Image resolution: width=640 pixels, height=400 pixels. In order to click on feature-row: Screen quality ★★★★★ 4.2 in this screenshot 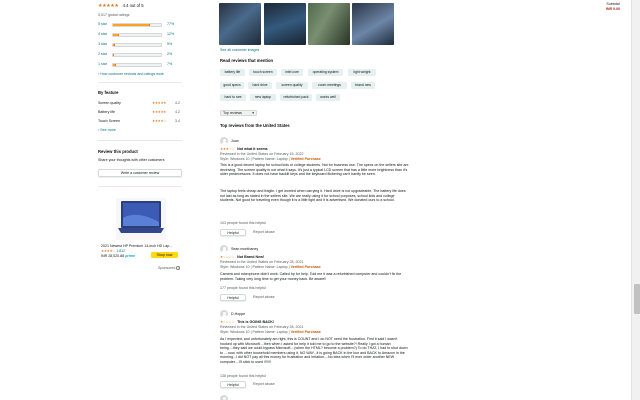, I will do `click(143, 104)`.